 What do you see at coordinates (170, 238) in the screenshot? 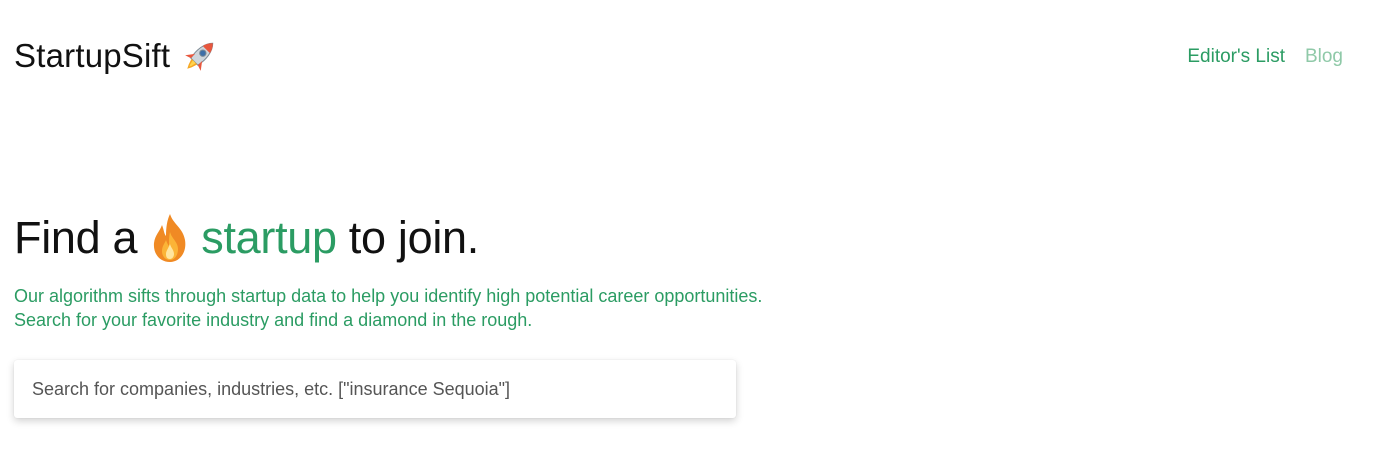
I see `fire-icon` at bounding box center [170, 238].